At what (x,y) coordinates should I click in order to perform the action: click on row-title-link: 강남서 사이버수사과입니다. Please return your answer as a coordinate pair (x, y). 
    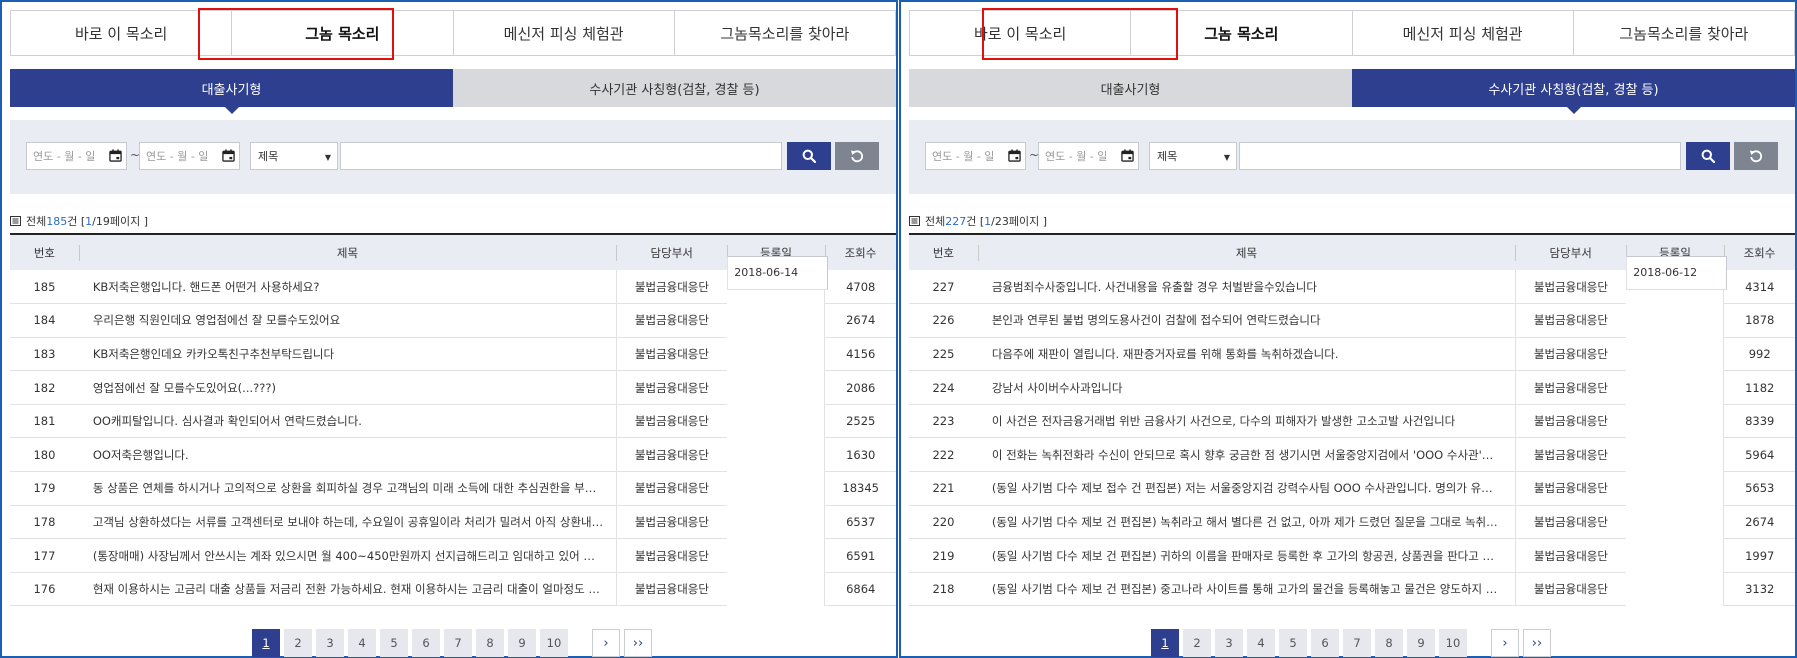
    Looking at the image, I should click on (1246, 387).